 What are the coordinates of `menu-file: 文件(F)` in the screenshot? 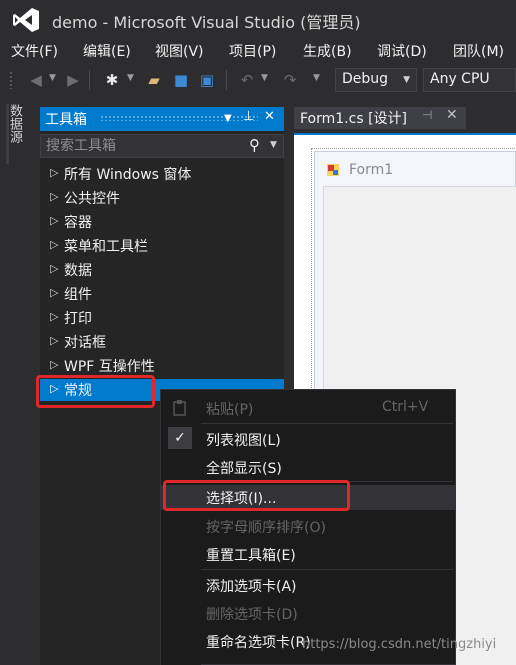 It's located at (34, 51).